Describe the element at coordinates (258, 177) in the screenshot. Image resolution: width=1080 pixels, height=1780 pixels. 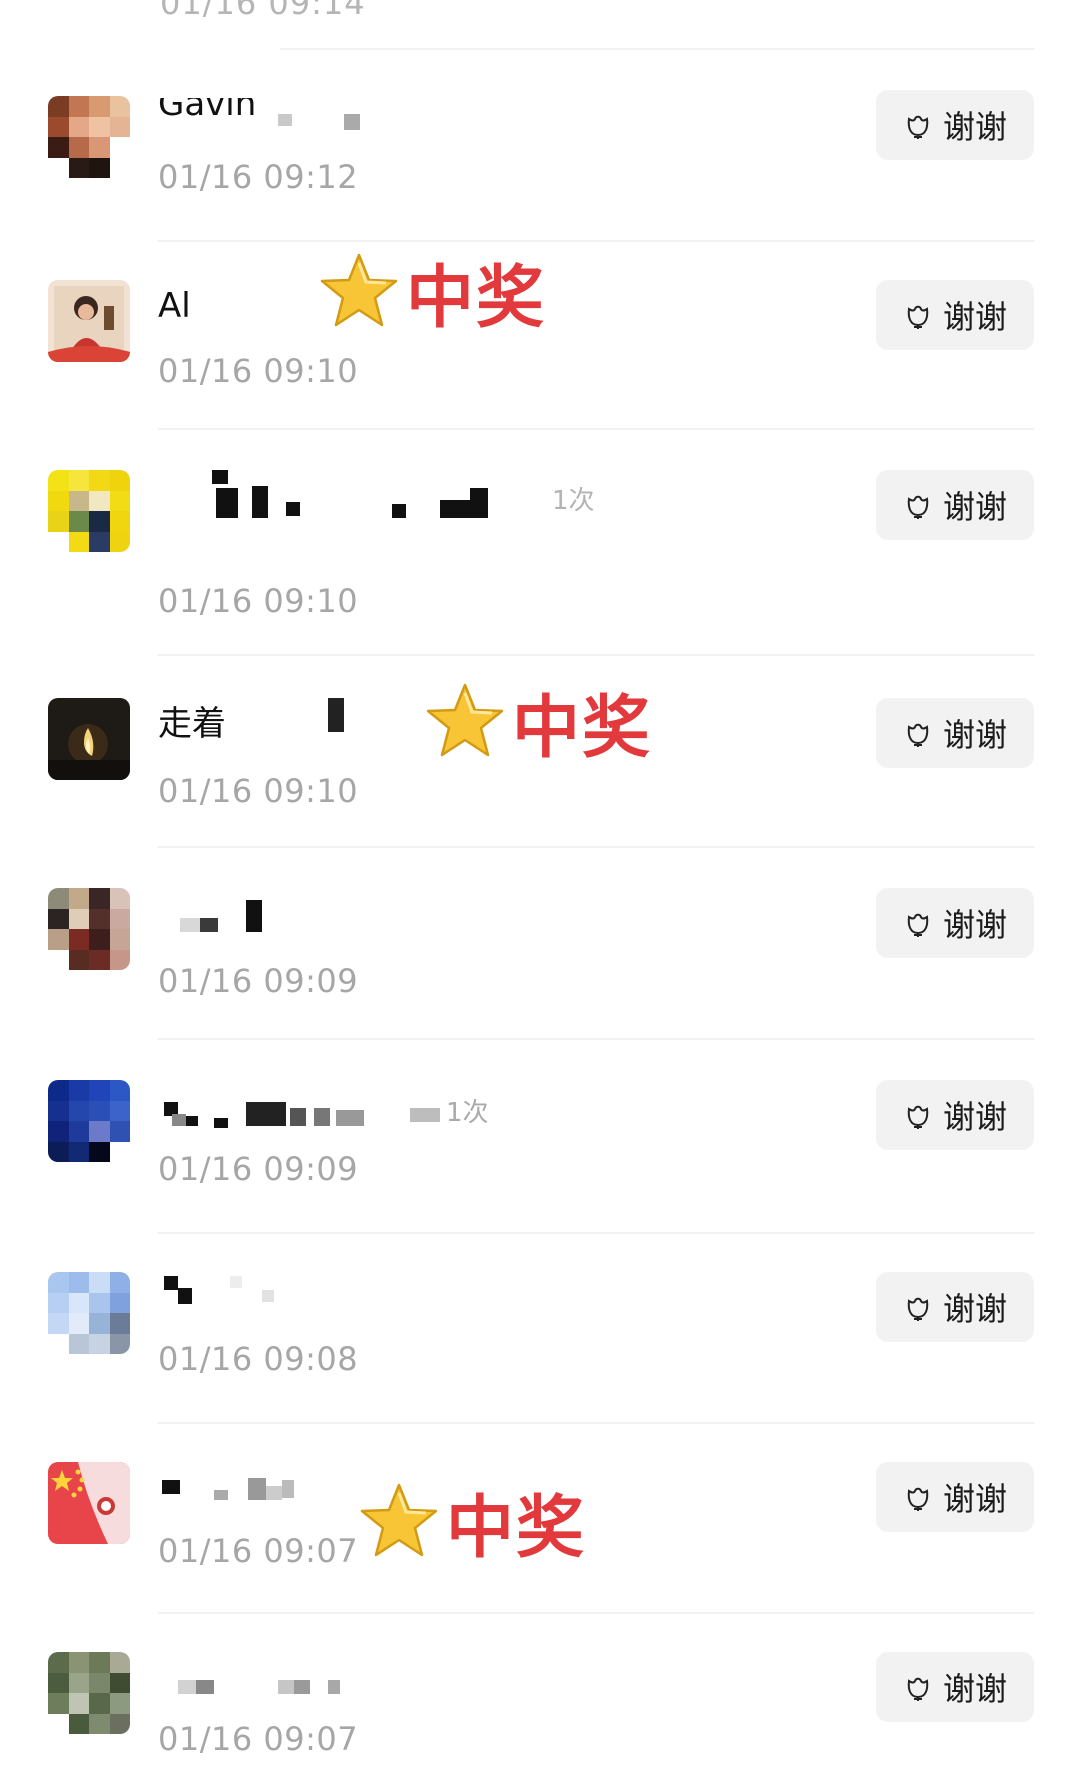
I see `timestamp: 01/16 09:12` at that location.